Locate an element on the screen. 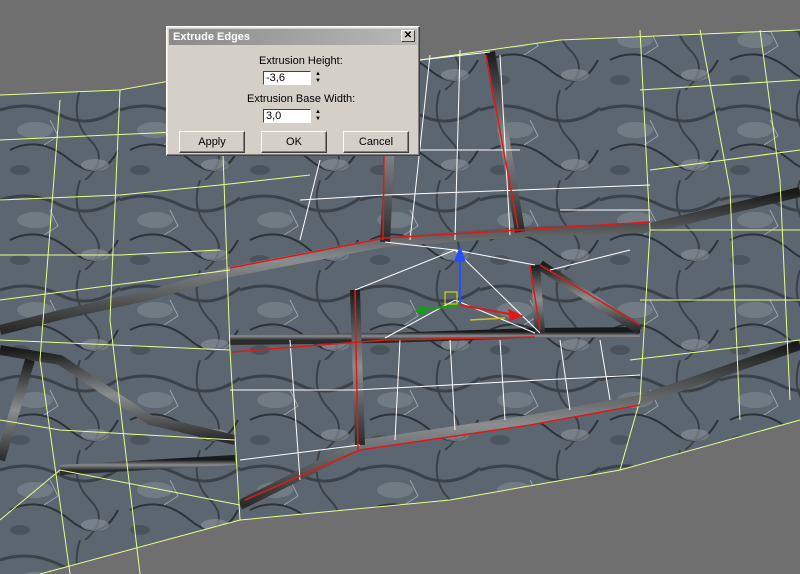  extrusion-base-width-label: Extrusion Base Width: is located at coordinates (301, 99).